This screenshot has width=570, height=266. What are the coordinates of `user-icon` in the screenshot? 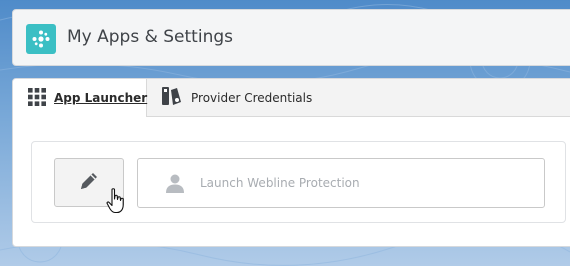 It's located at (175, 183).